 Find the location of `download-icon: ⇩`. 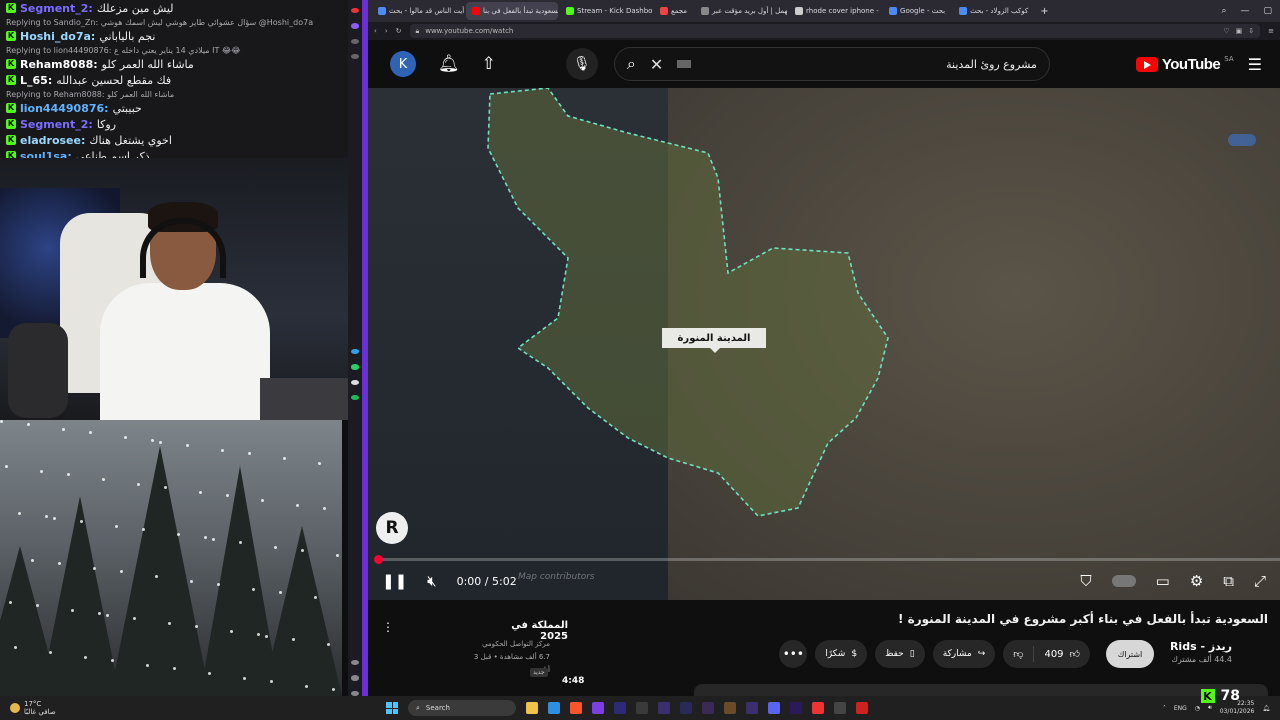

download-icon: ⇩ is located at coordinates (1251, 31).